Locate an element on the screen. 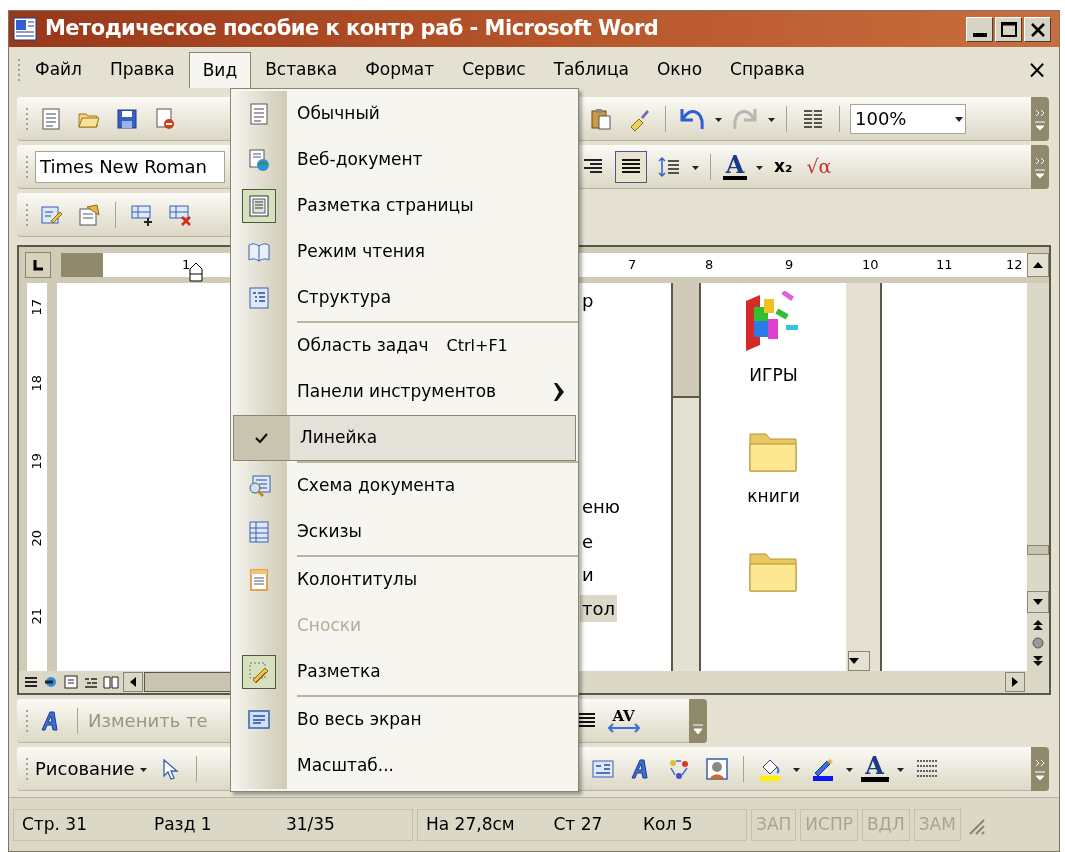 This screenshot has width=1065, height=852. drawing-menu-button: Рисование is located at coordinates (91, 768).